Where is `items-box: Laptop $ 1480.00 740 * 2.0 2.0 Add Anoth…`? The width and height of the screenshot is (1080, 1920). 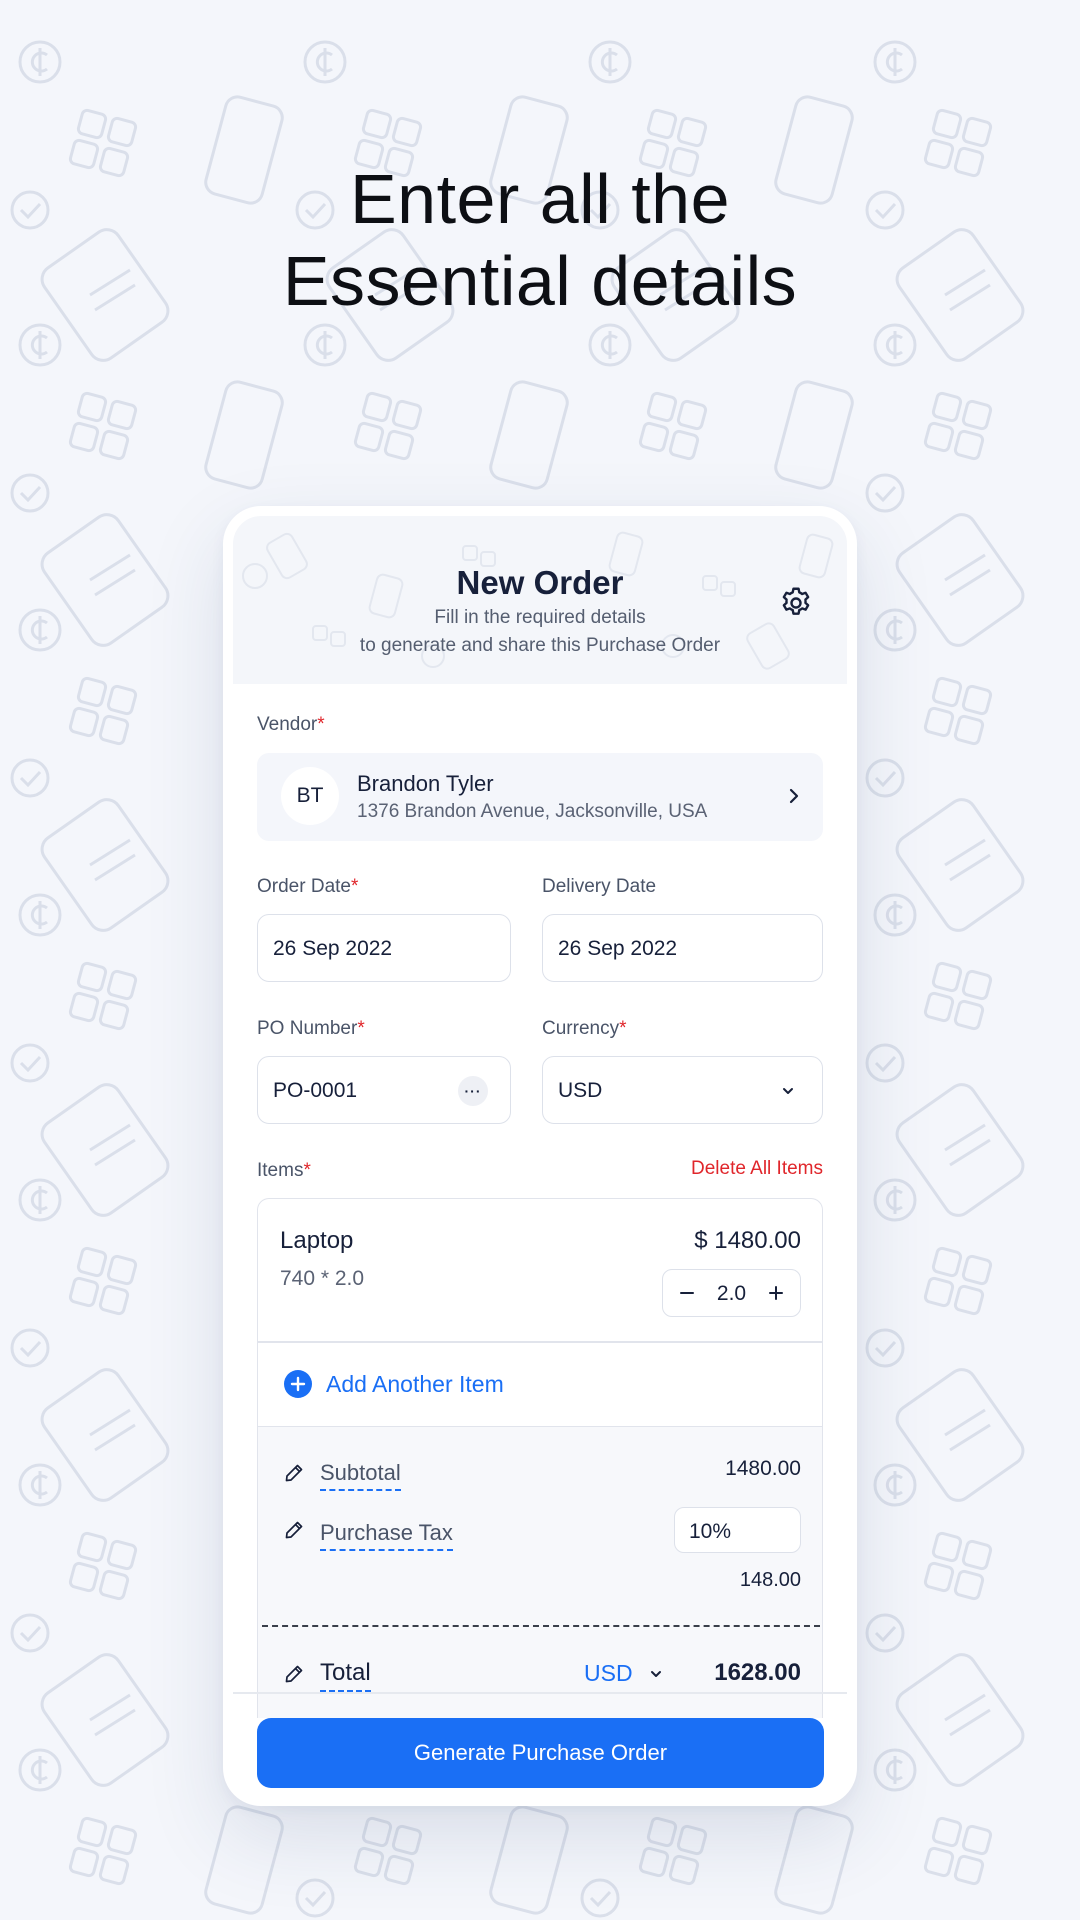 items-box: Laptop $ 1480.00 740 * 2.0 2.0 Add Anoth… is located at coordinates (540, 1458).